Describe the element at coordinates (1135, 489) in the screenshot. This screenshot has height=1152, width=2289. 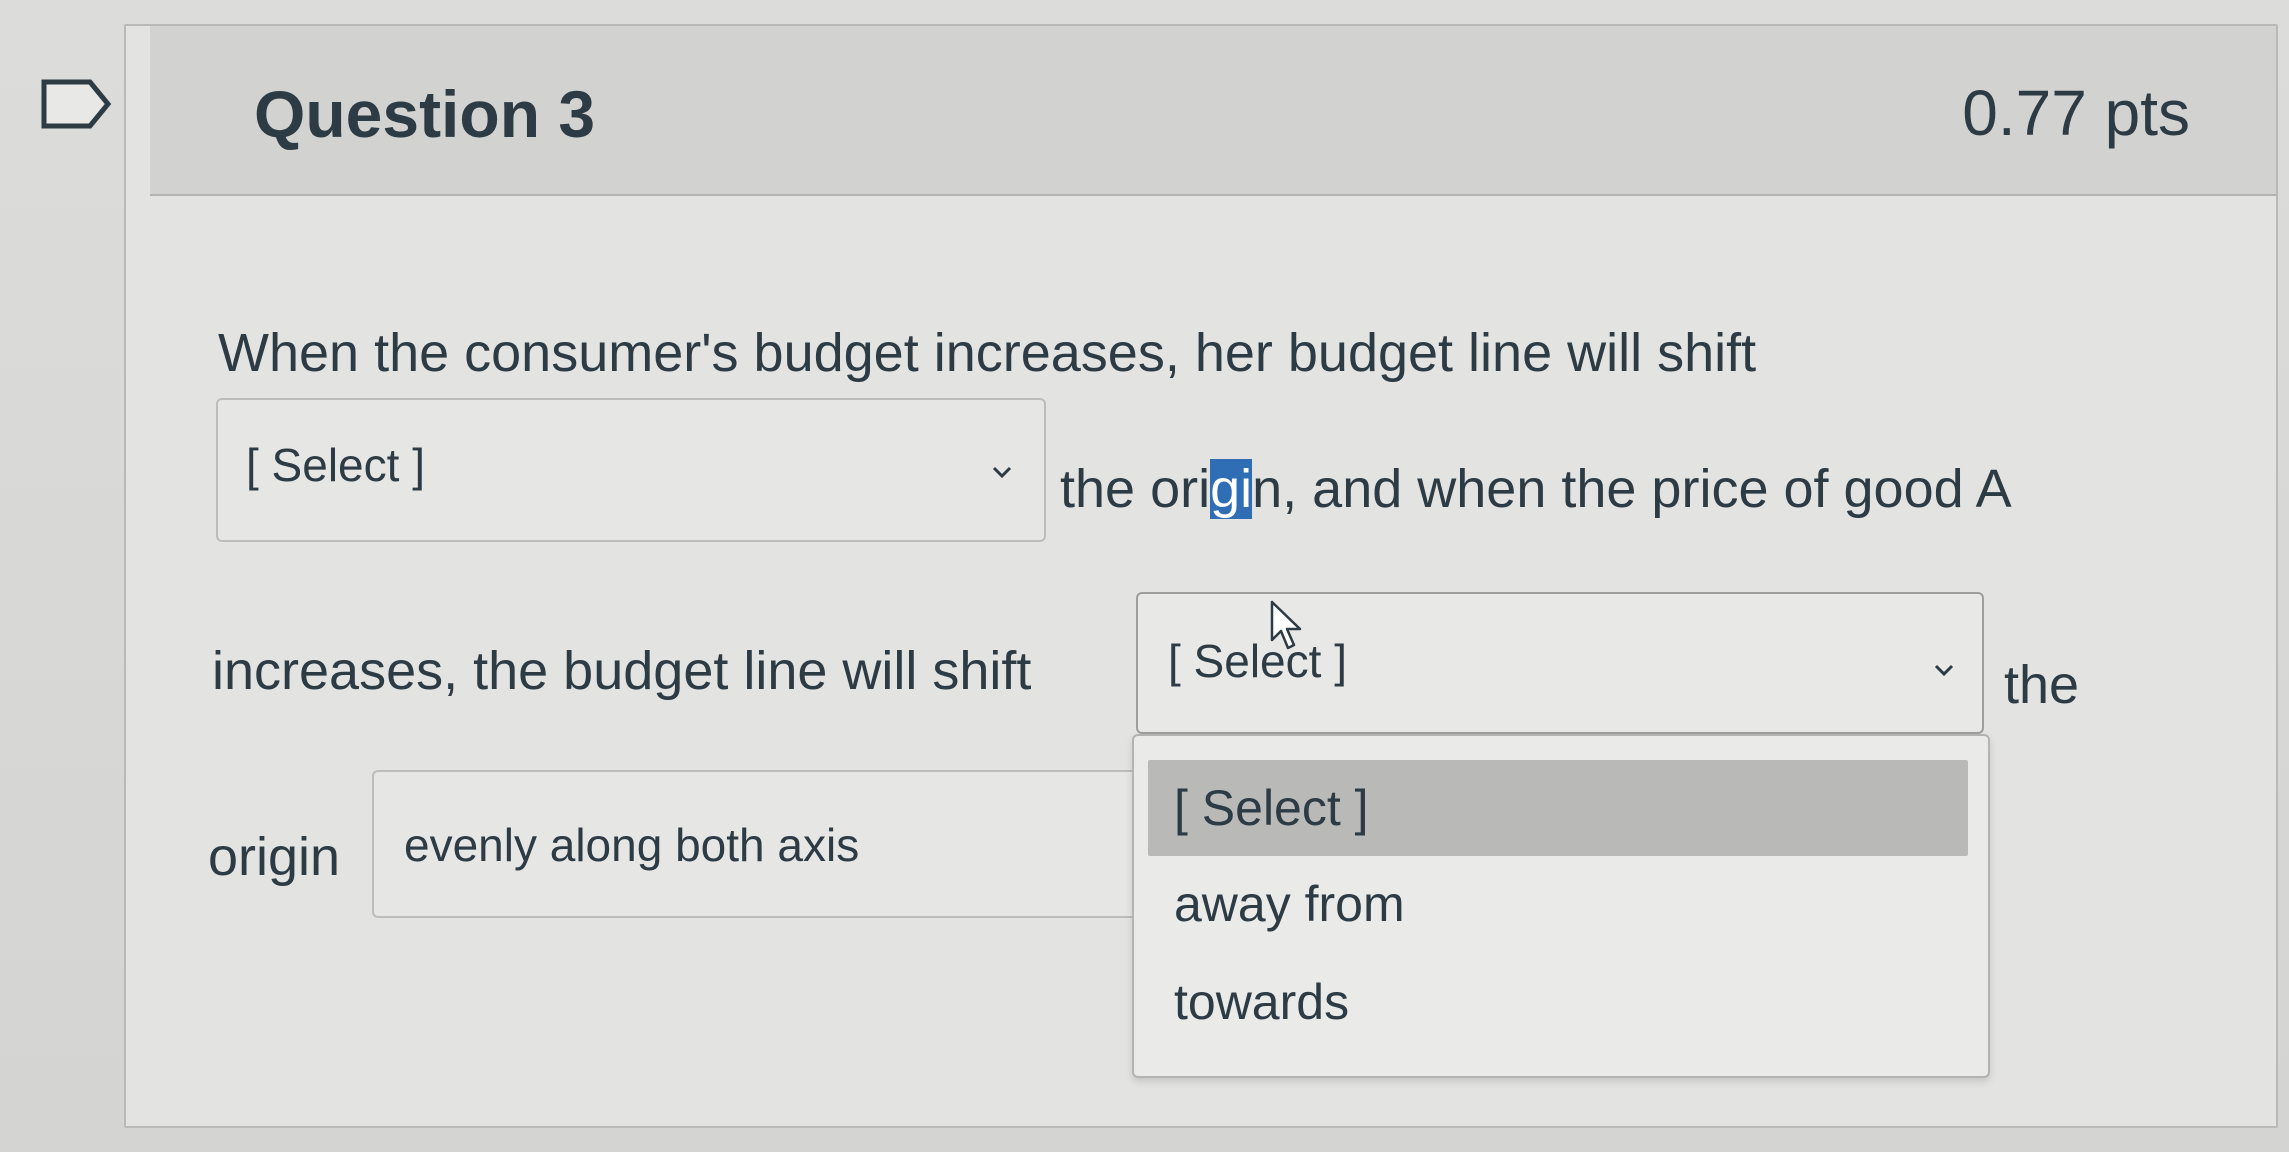
I see `text-segment: the ori` at that location.